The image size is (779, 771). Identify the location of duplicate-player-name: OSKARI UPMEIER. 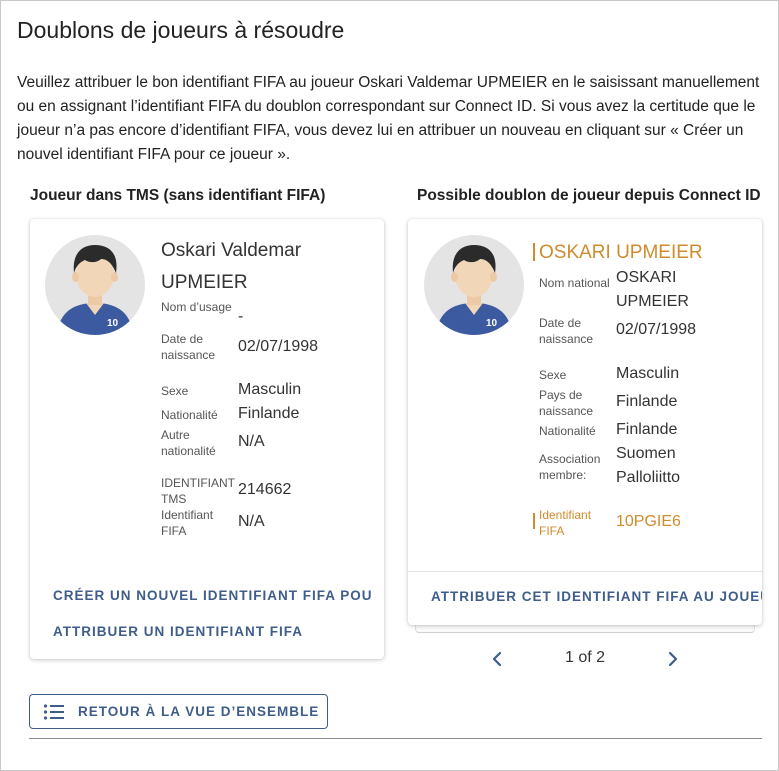
(621, 252).